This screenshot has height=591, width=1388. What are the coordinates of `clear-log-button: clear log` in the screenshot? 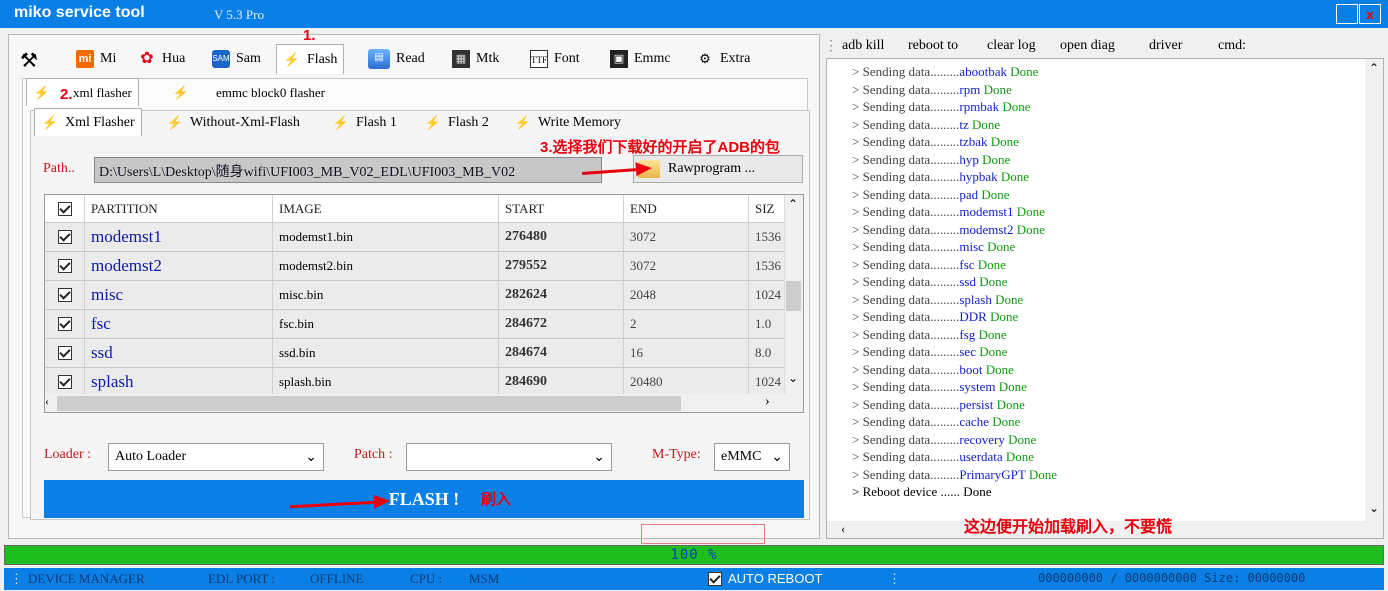 It's located at (1011, 46).